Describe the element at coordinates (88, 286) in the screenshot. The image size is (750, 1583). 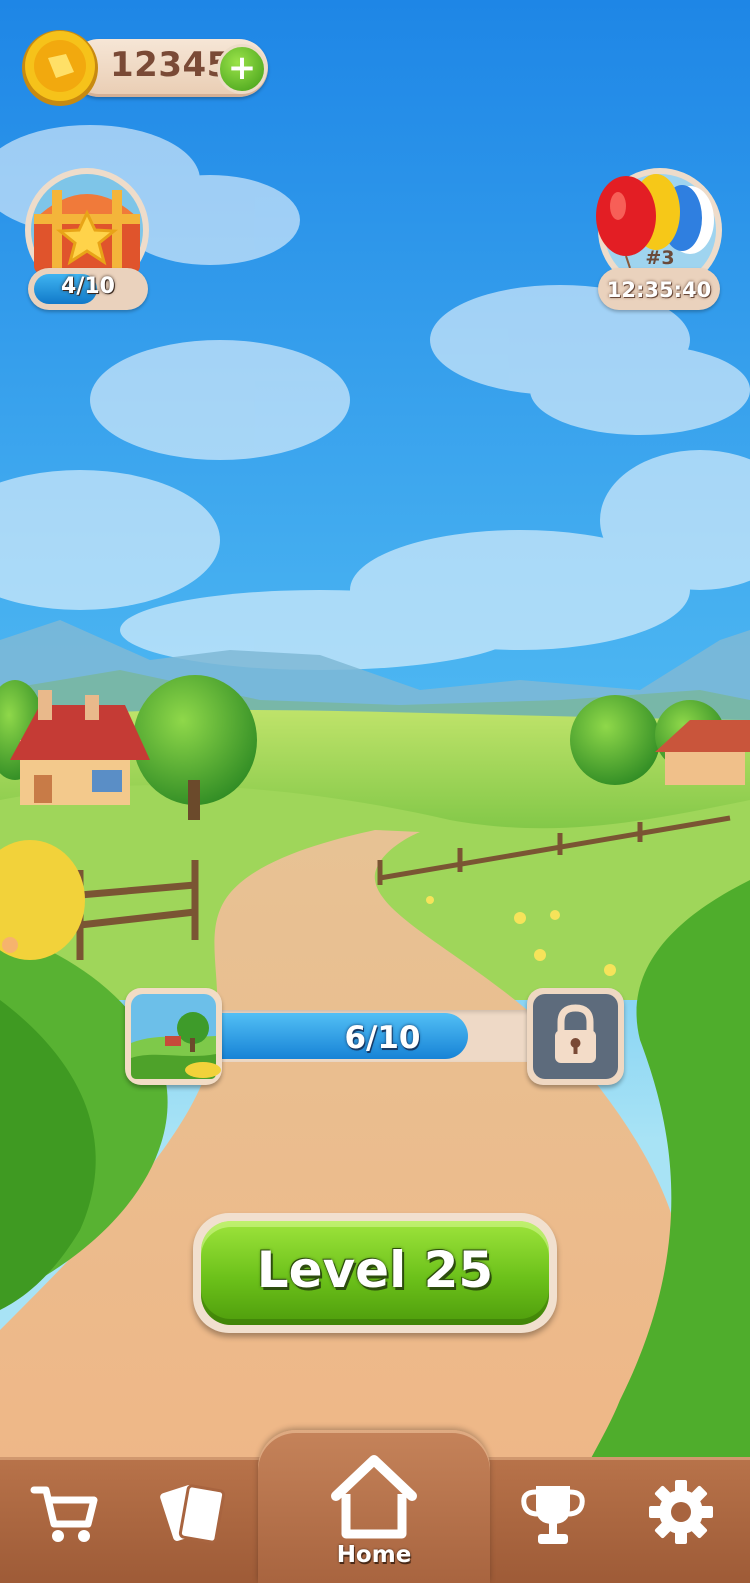
I see `chest-progress-text: 4/10` at that location.